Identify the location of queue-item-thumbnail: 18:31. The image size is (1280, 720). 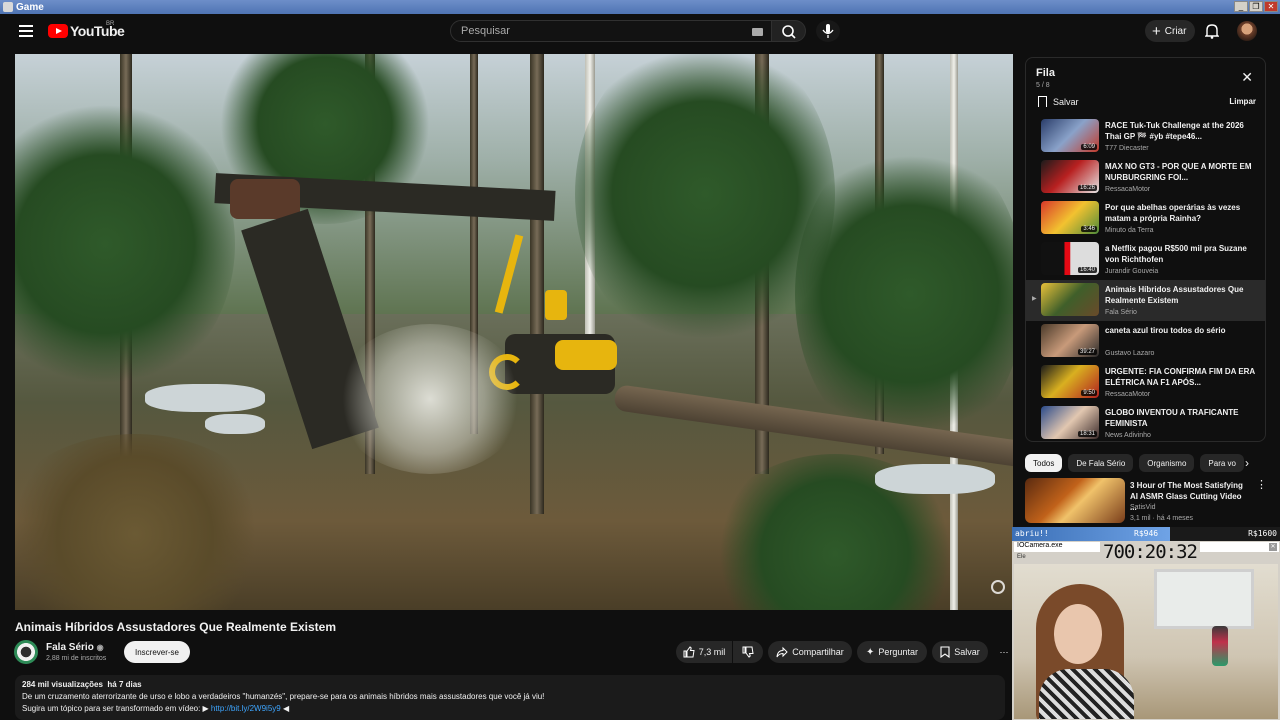
(1070, 422).